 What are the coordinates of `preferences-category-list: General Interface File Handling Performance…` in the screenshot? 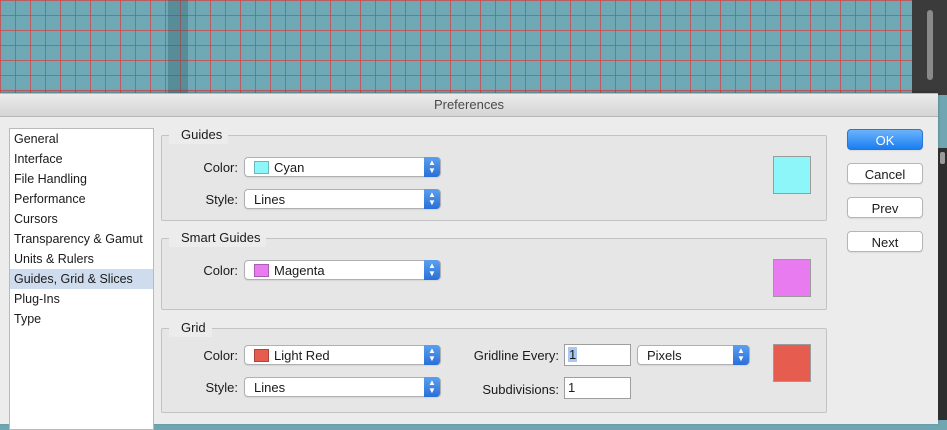 It's located at (81, 279).